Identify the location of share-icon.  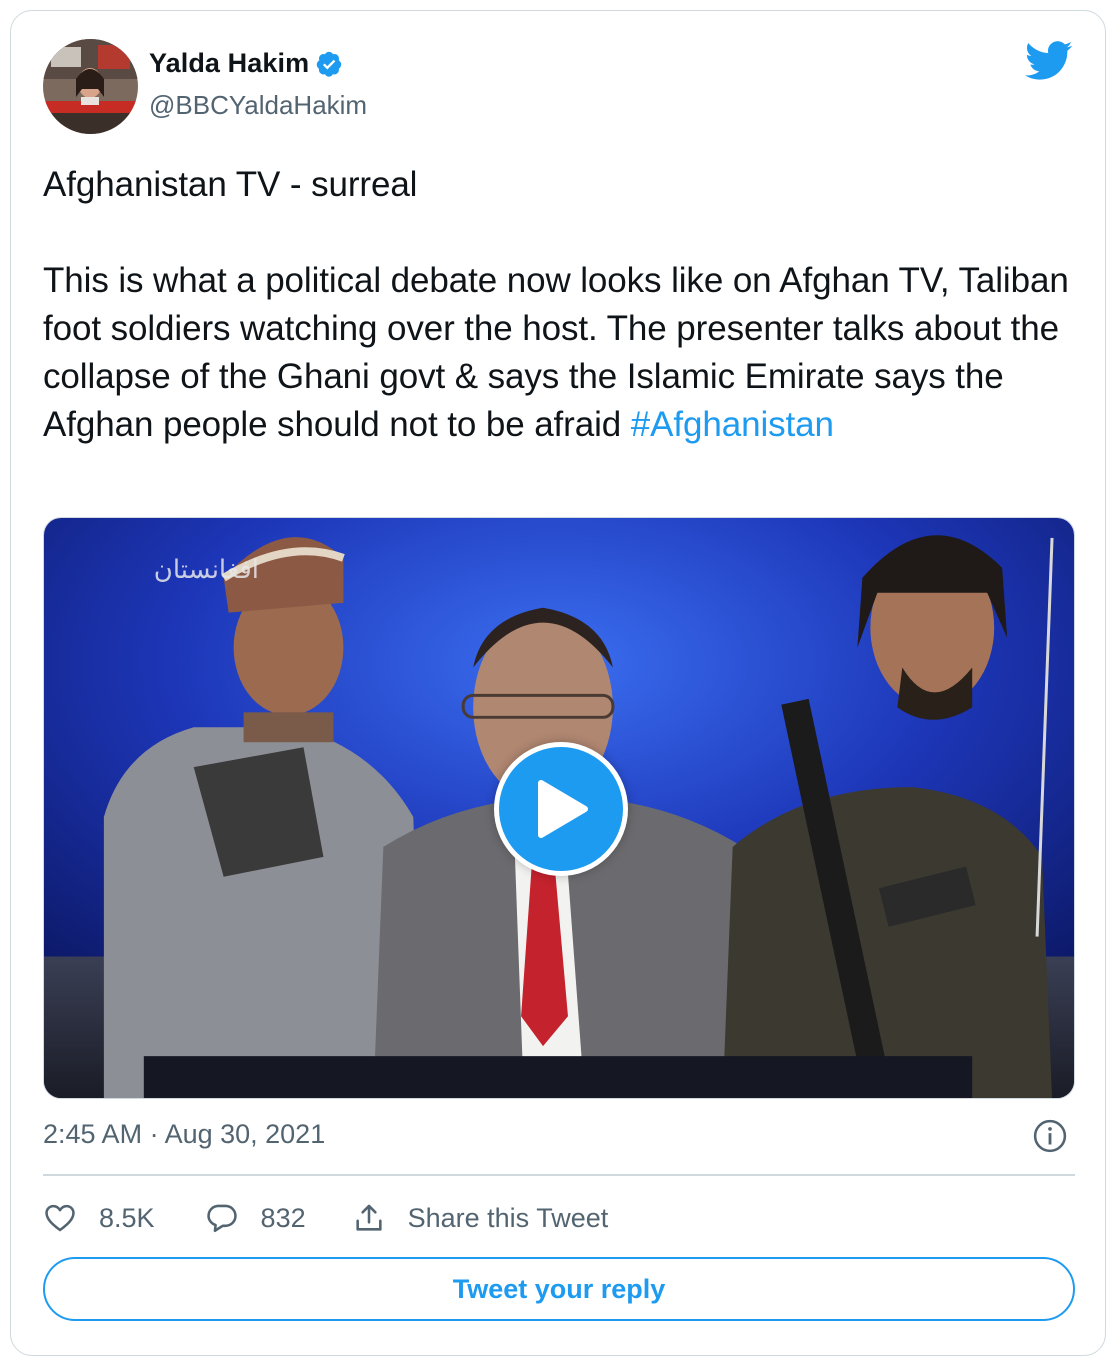
(369, 1217).